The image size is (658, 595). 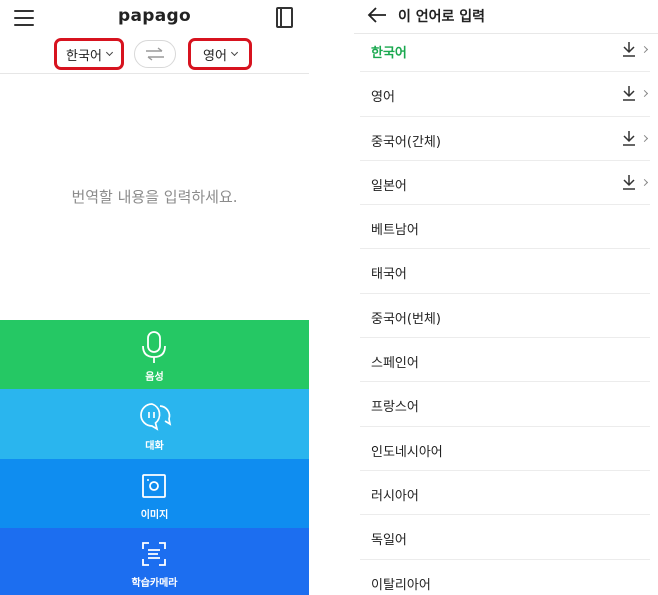 I want to click on swap-arrows-icon, so click(x=155, y=54).